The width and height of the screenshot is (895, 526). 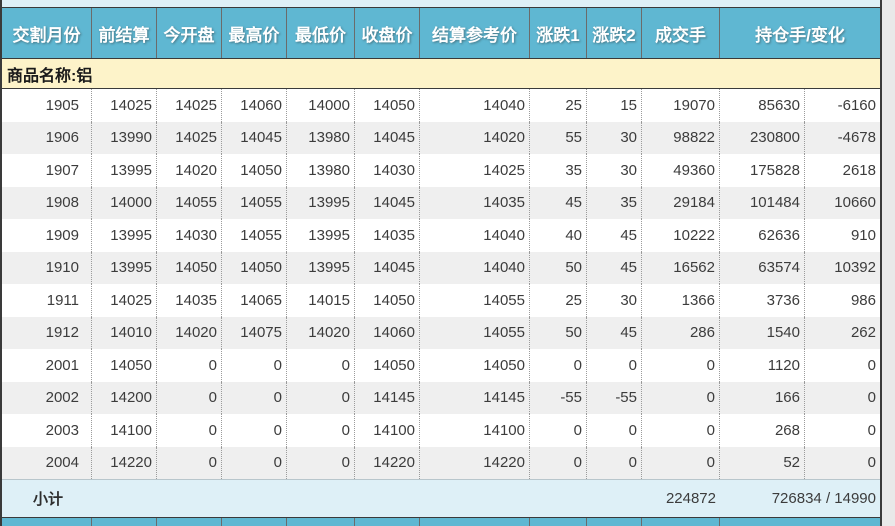 I want to click on cell-delivery-month: 1909, so click(x=47, y=235).